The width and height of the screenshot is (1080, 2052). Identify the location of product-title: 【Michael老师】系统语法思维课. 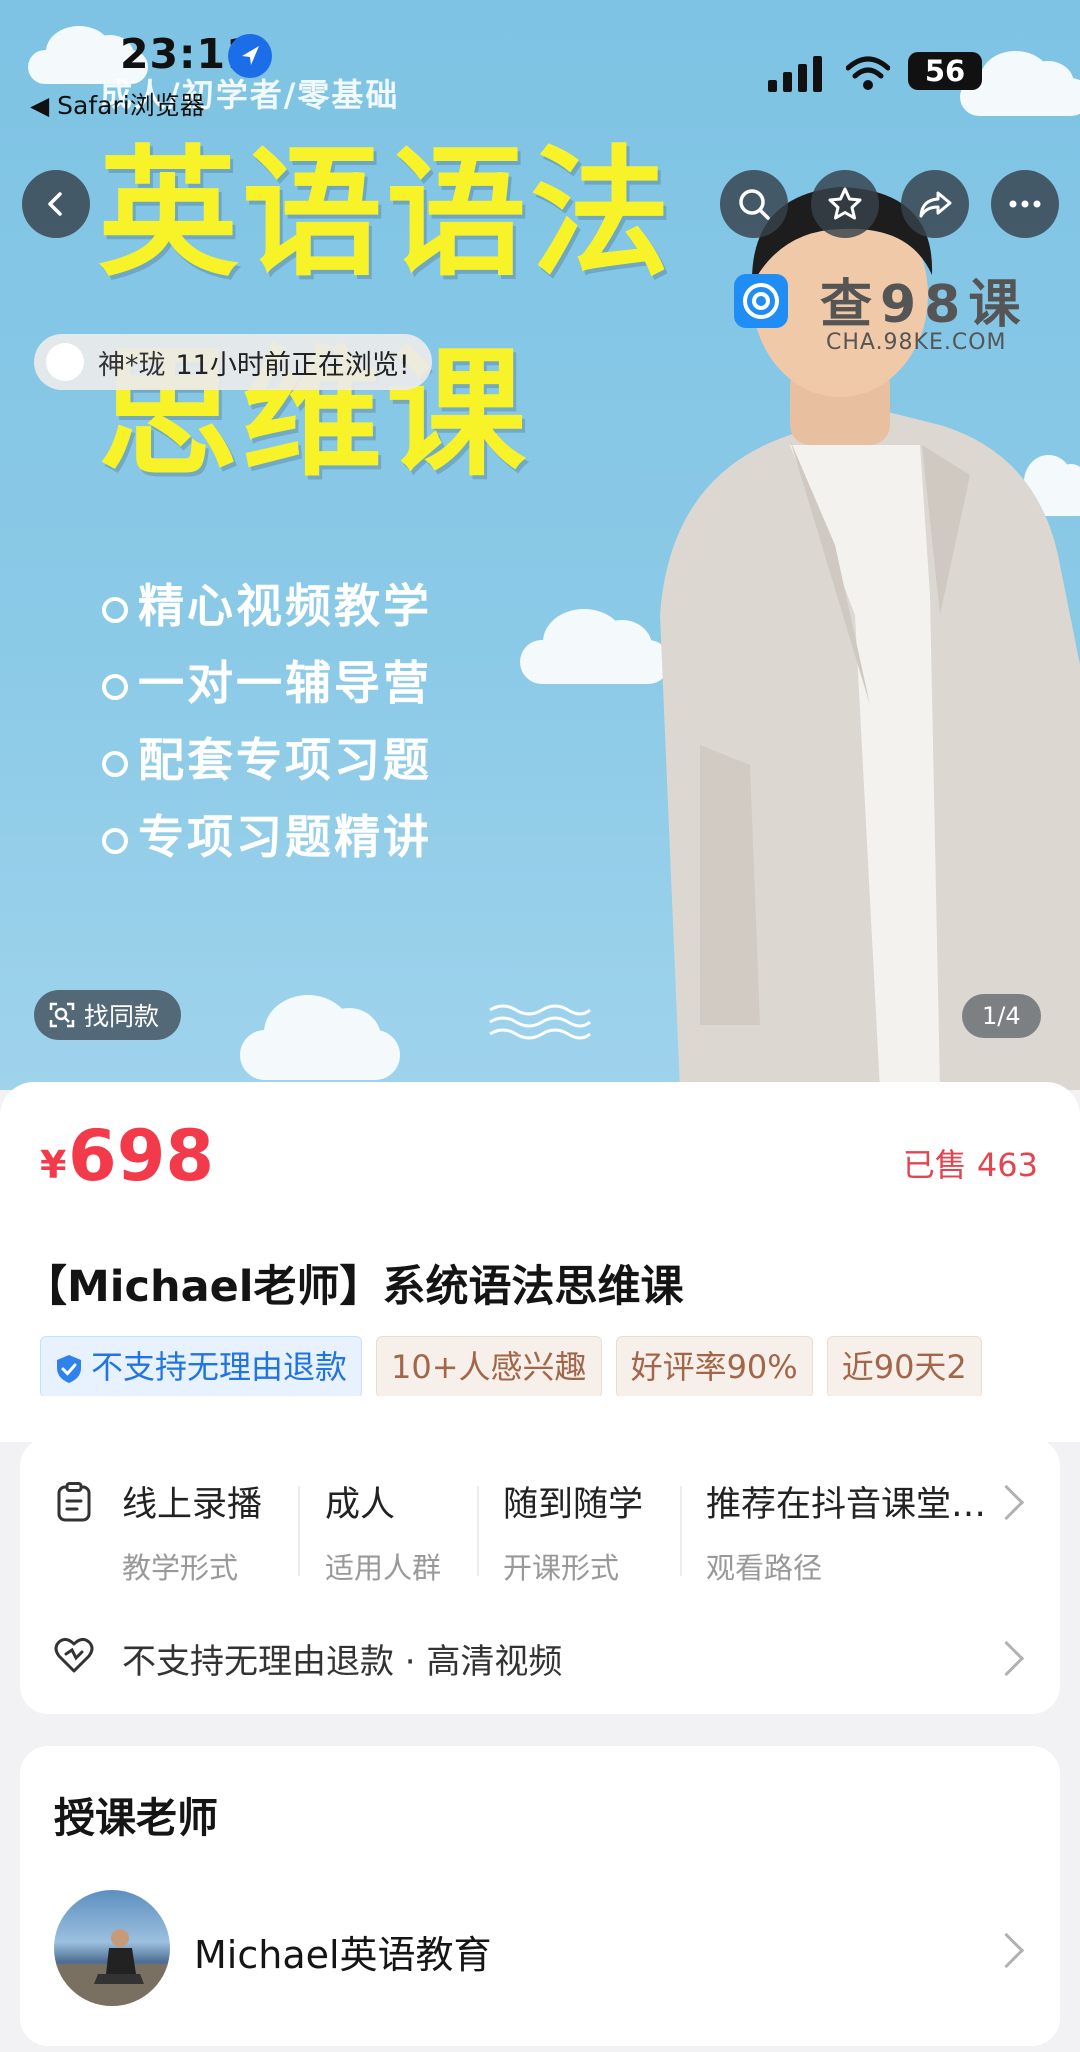
(354, 1287).